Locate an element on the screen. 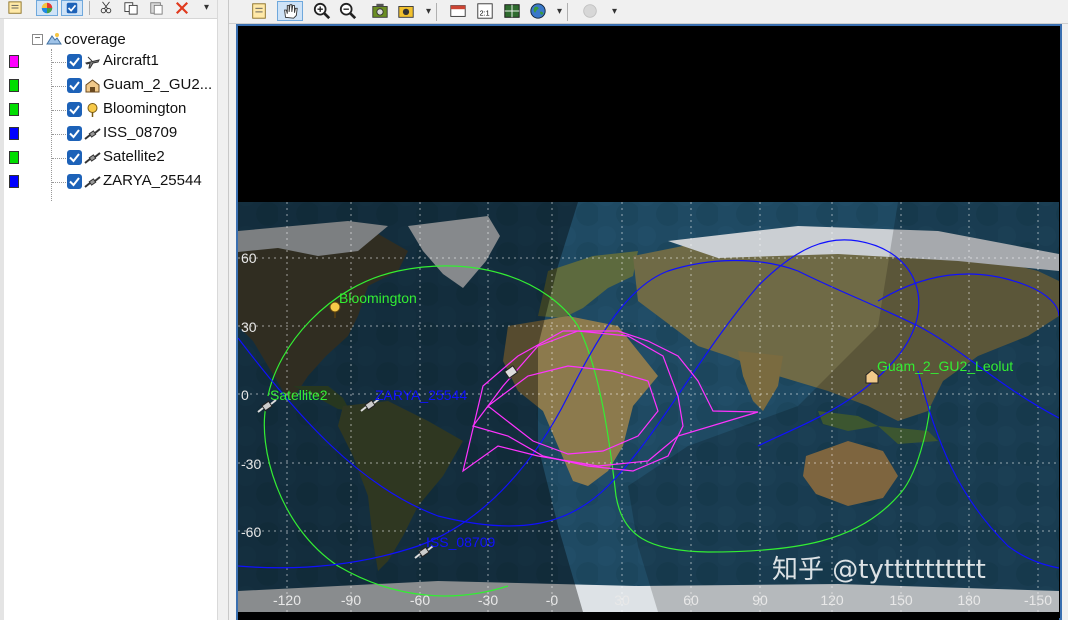 Image resolution: width=1068 pixels, height=620 pixels. tree-item-zarya: ZARYA_25544 is located at coordinates (110, 182).